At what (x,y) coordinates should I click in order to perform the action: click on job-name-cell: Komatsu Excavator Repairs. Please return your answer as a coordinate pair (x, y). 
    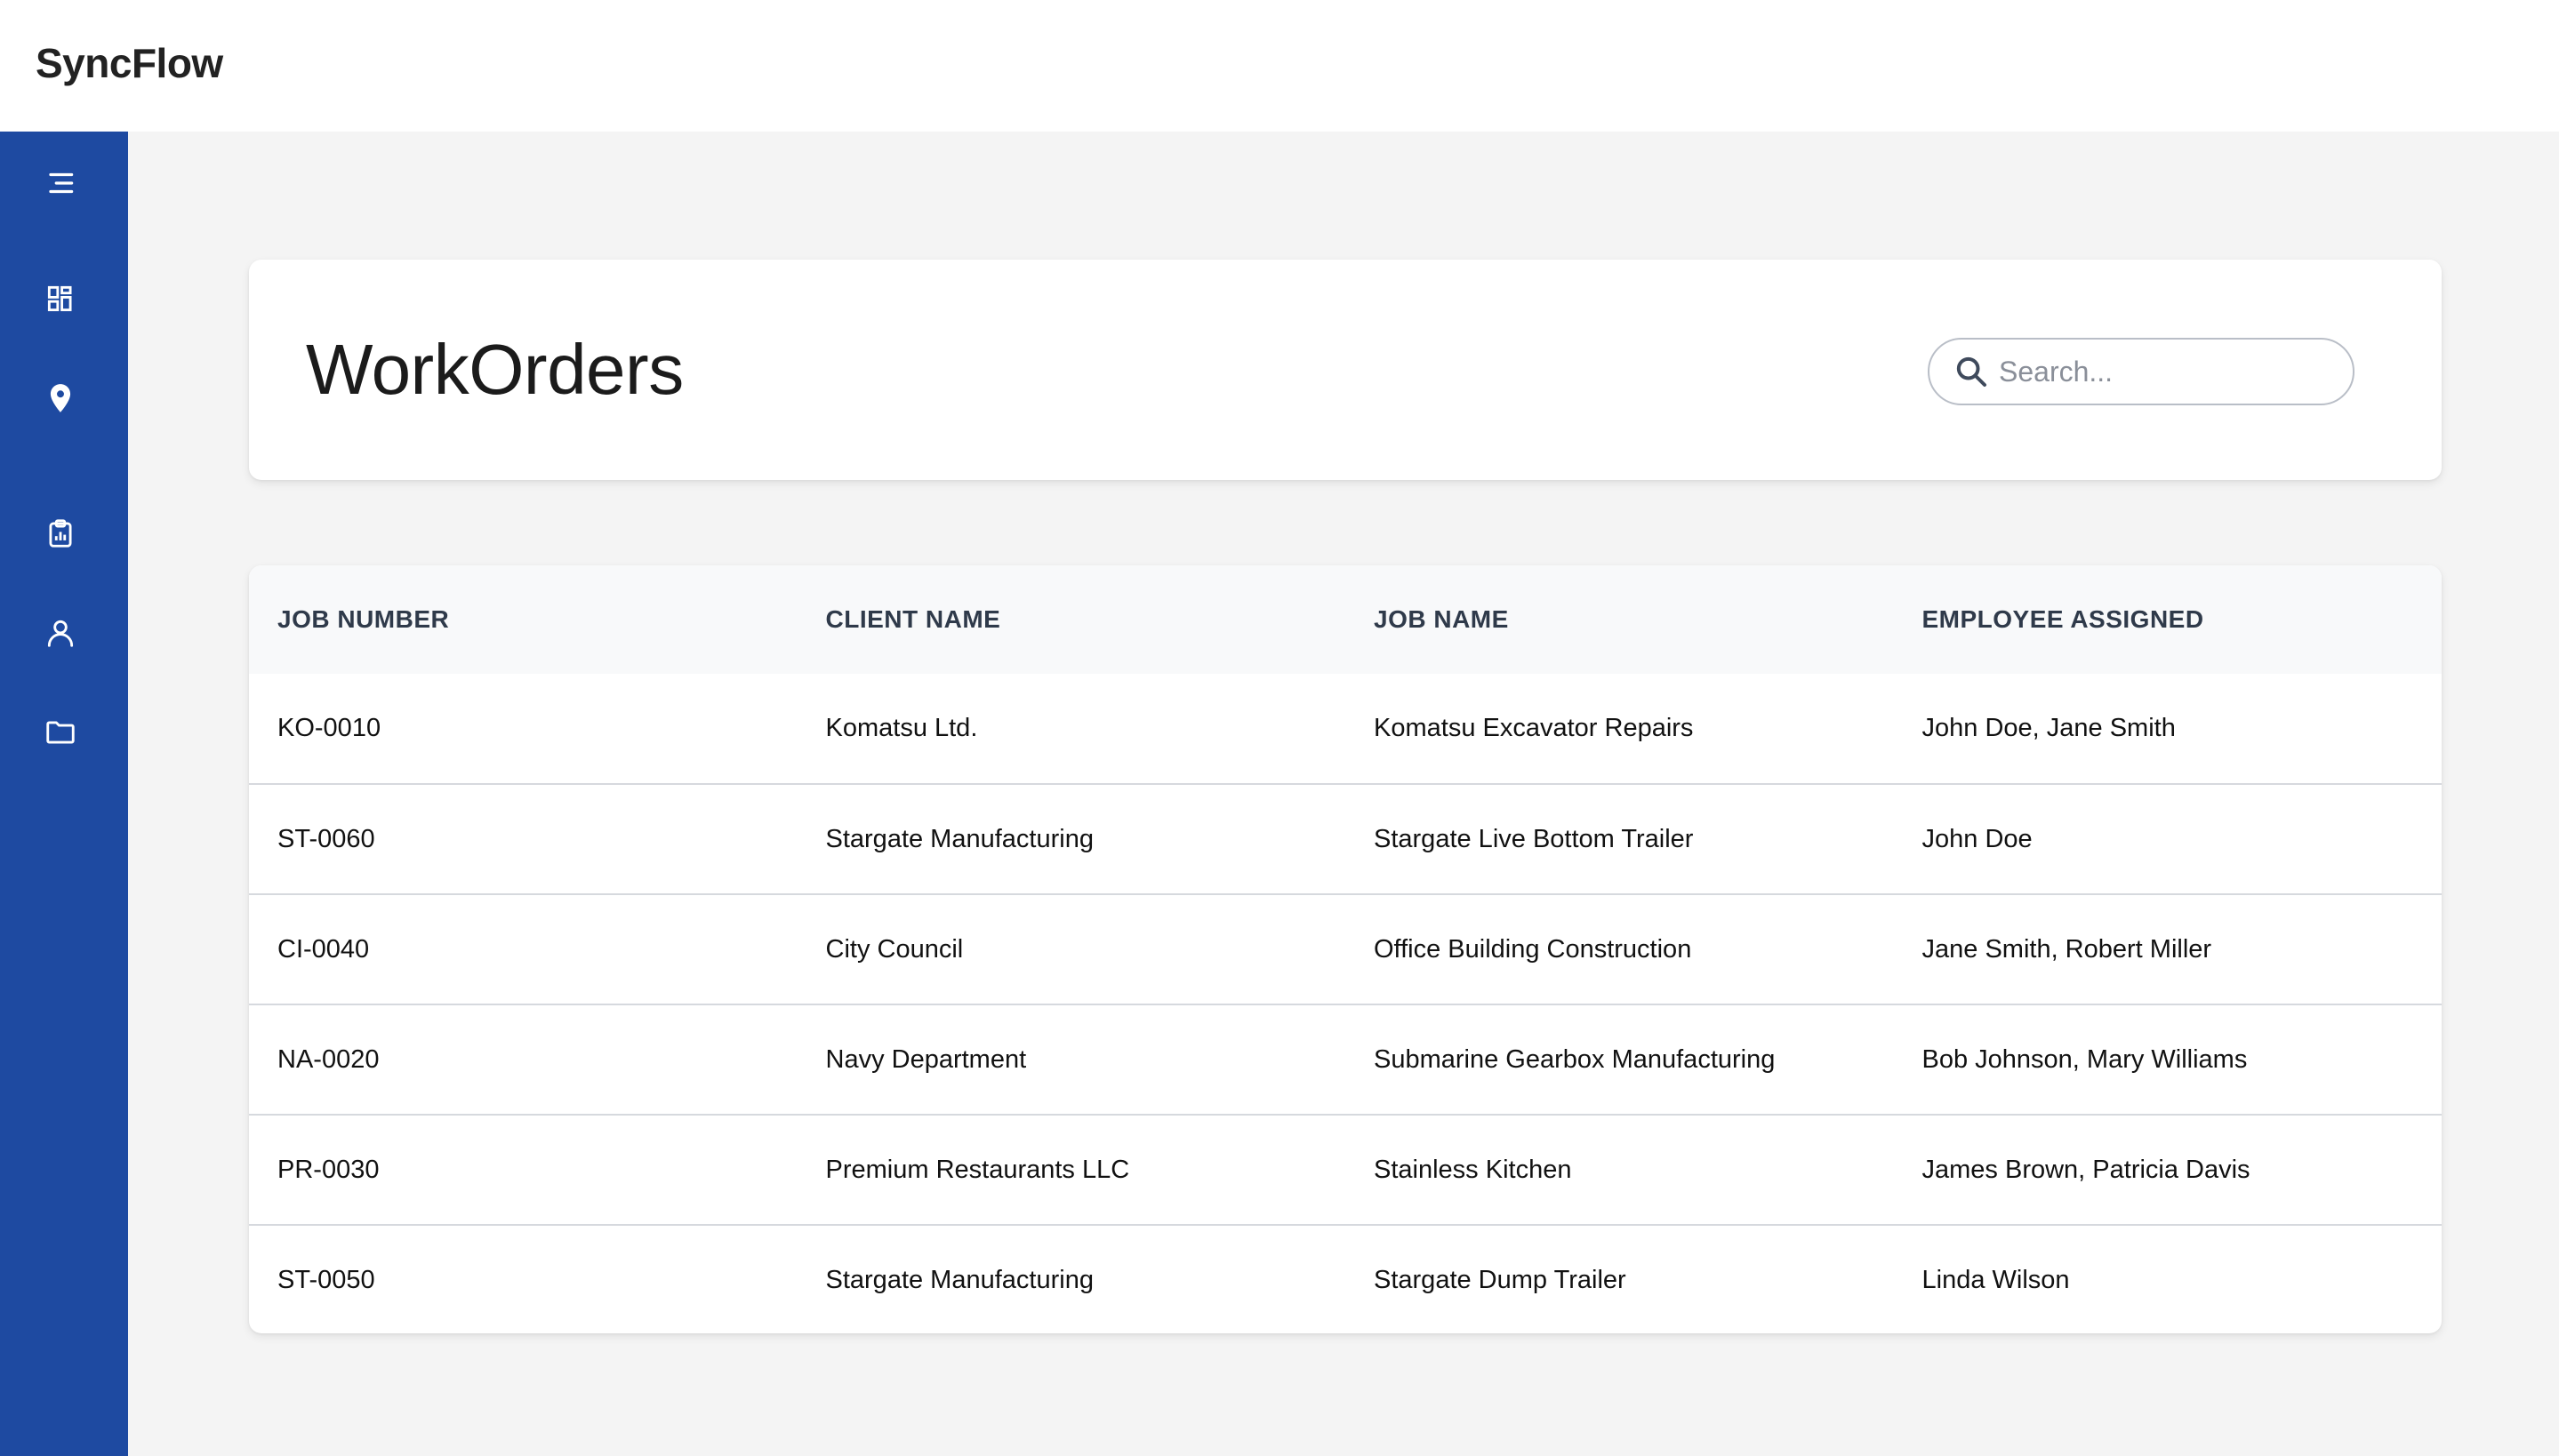
    Looking at the image, I should click on (1534, 728).